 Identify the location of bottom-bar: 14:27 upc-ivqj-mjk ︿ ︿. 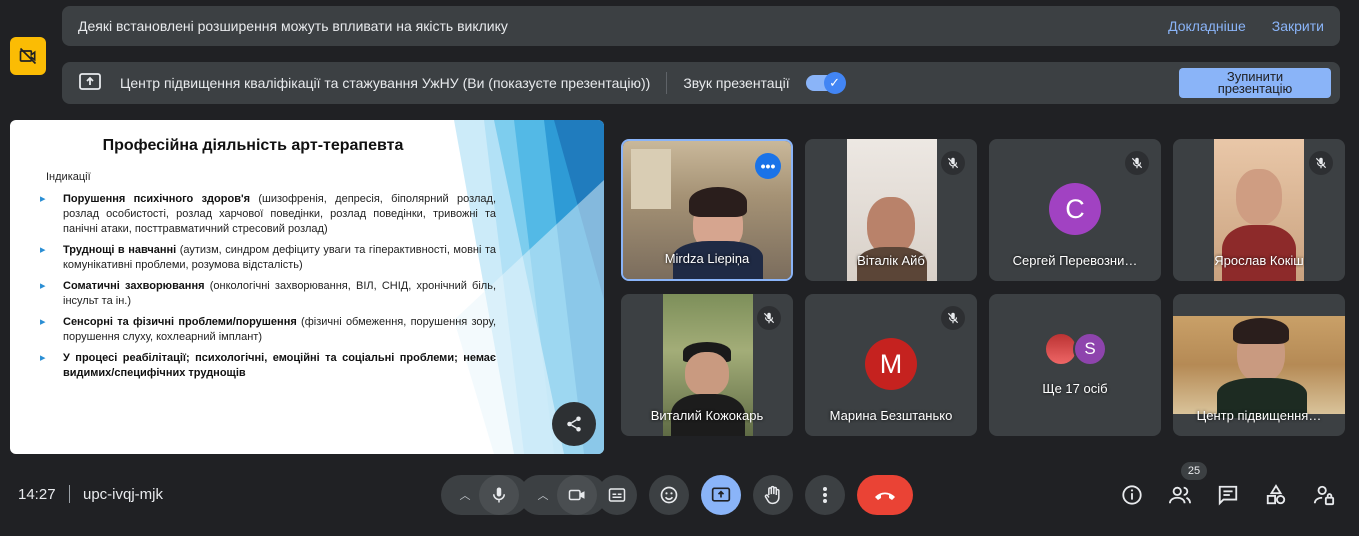
(679, 495).